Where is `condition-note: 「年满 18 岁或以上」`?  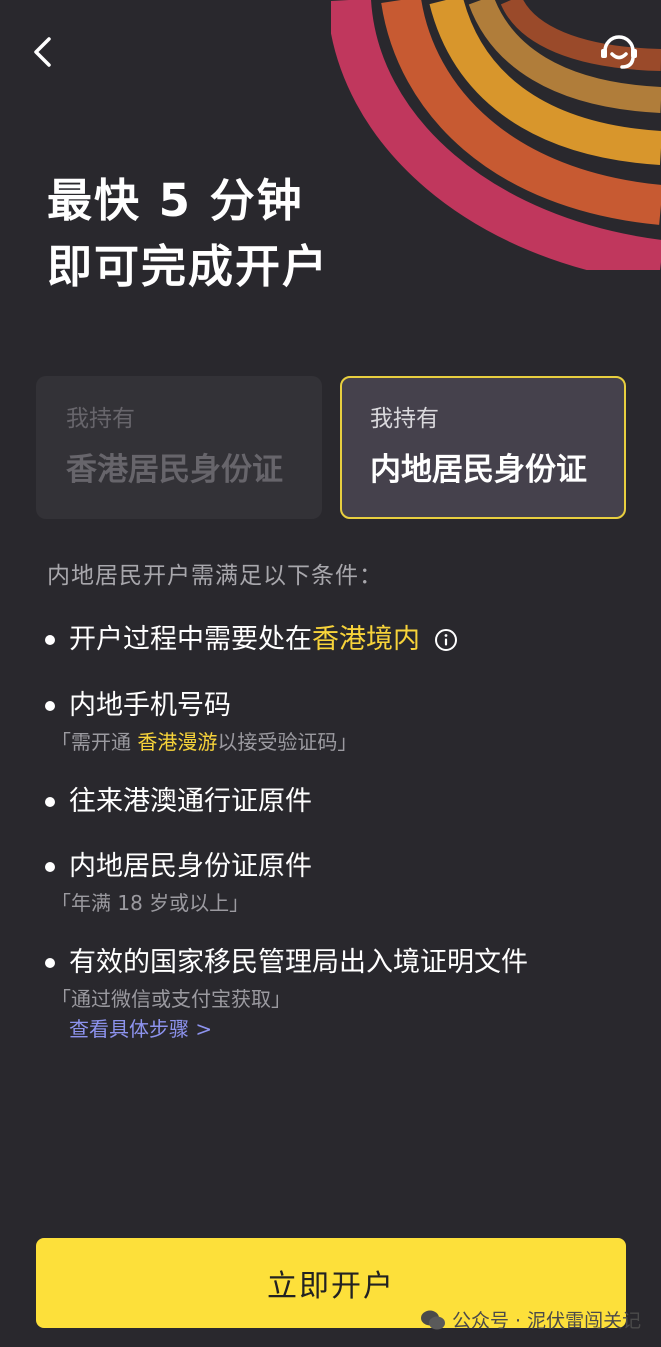
condition-note: 「年满 18 岁或以上」 is located at coordinates (150, 903).